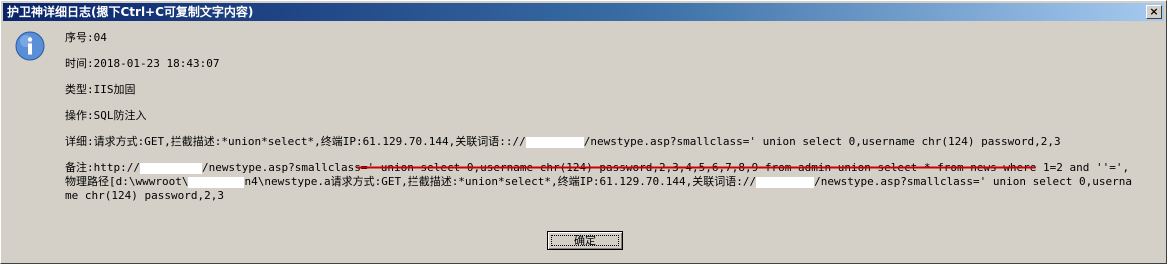 This screenshot has width=1167, height=264. I want to click on type-field: 类型:IIS加固, so click(100, 89).